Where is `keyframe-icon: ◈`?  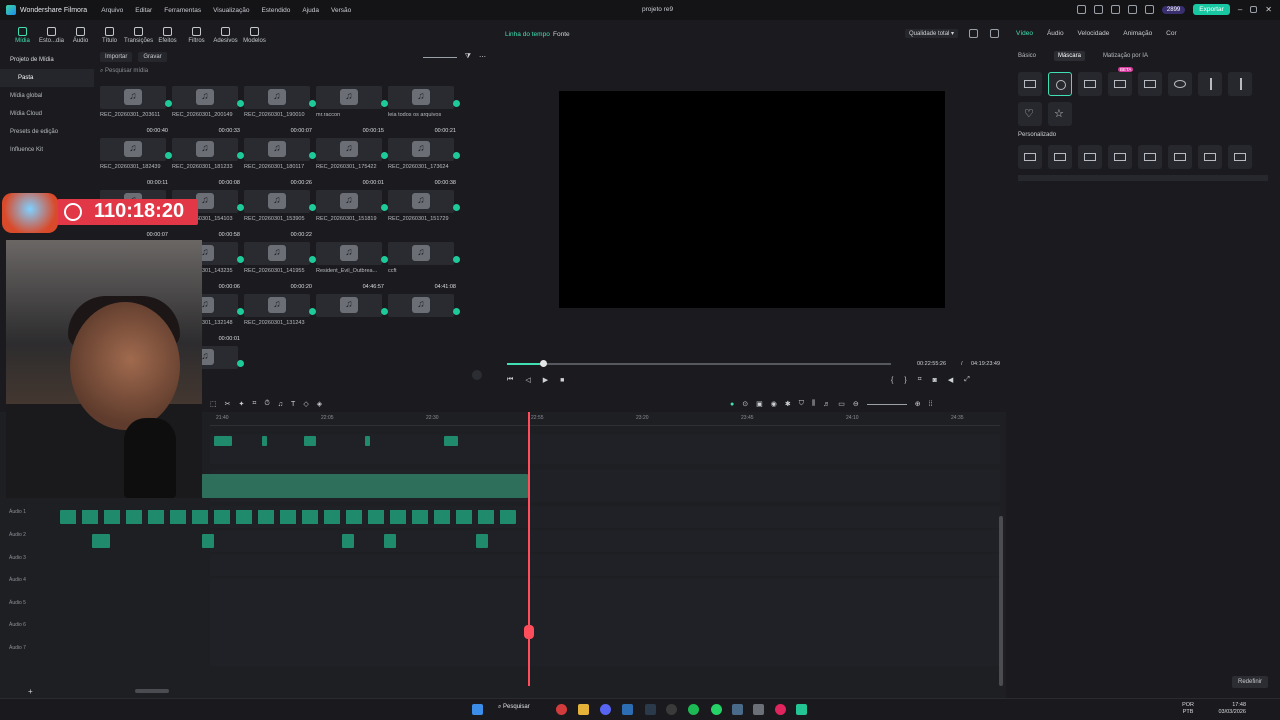 keyframe-icon: ◈ is located at coordinates (319, 404).